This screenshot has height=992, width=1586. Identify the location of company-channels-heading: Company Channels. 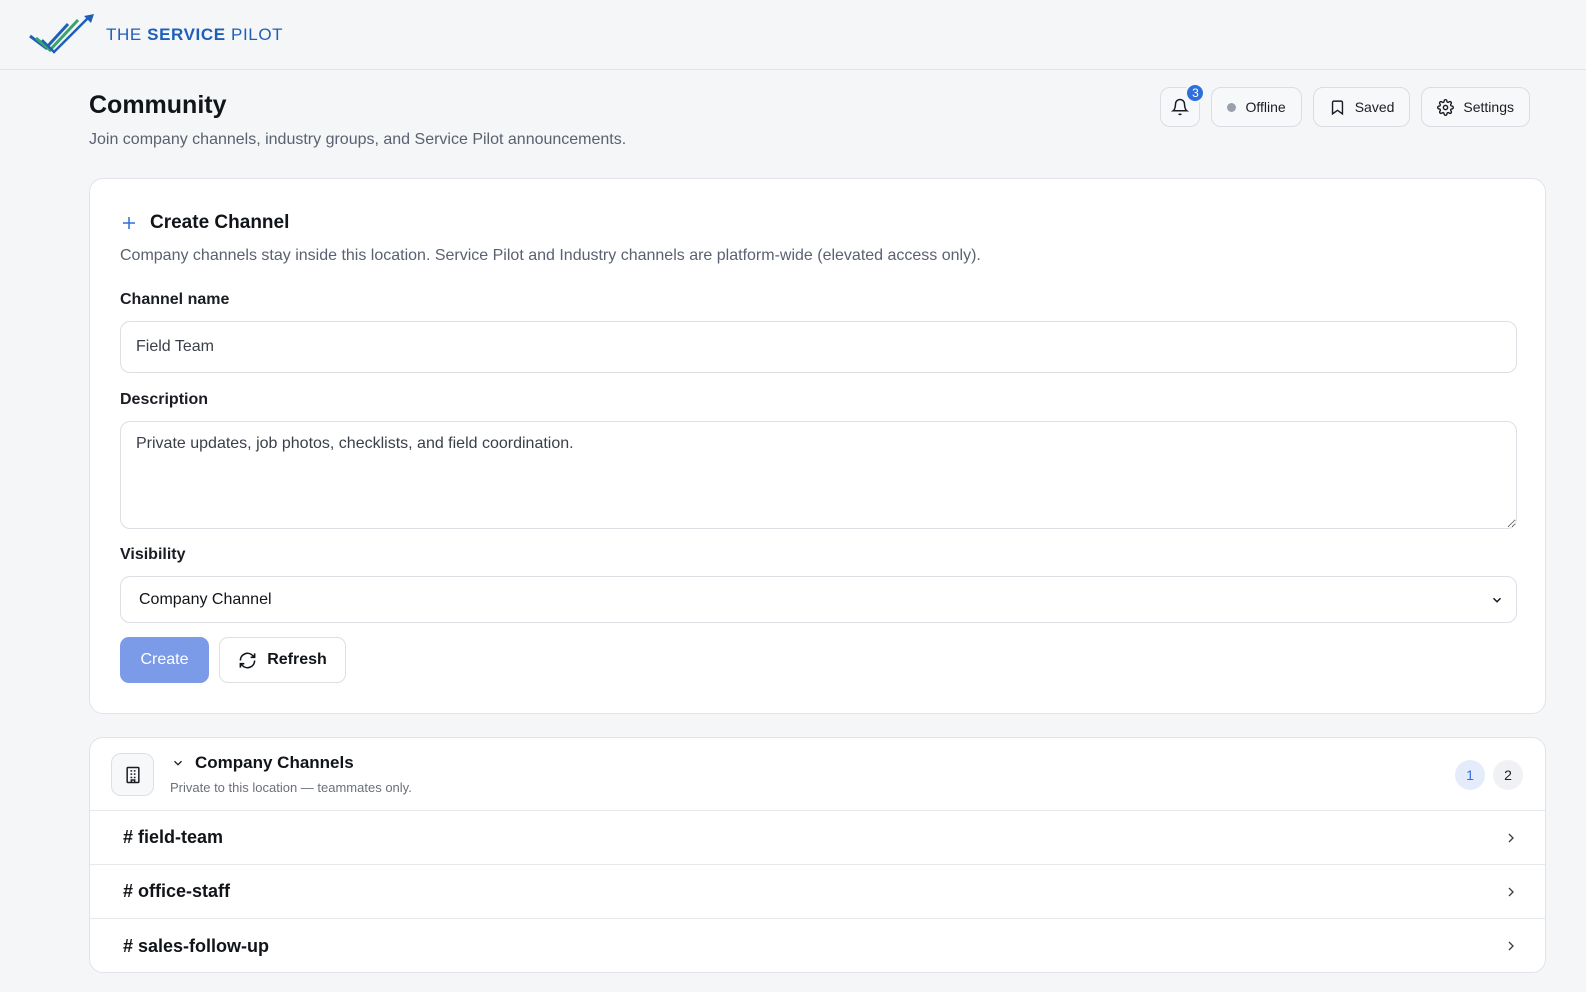
(274, 762).